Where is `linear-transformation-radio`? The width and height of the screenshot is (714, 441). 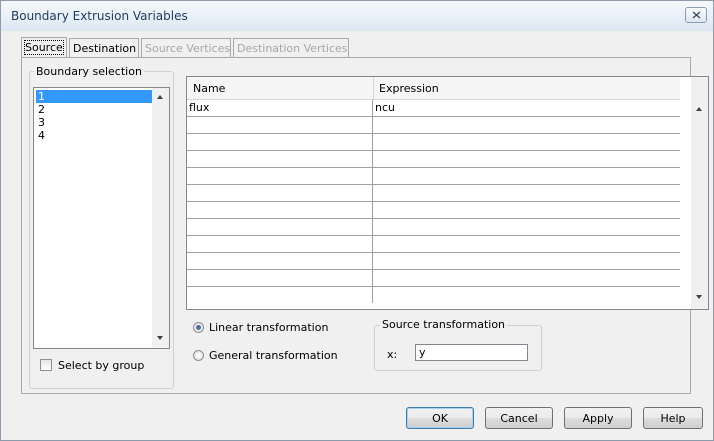
linear-transformation-radio is located at coordinates (198, 327).